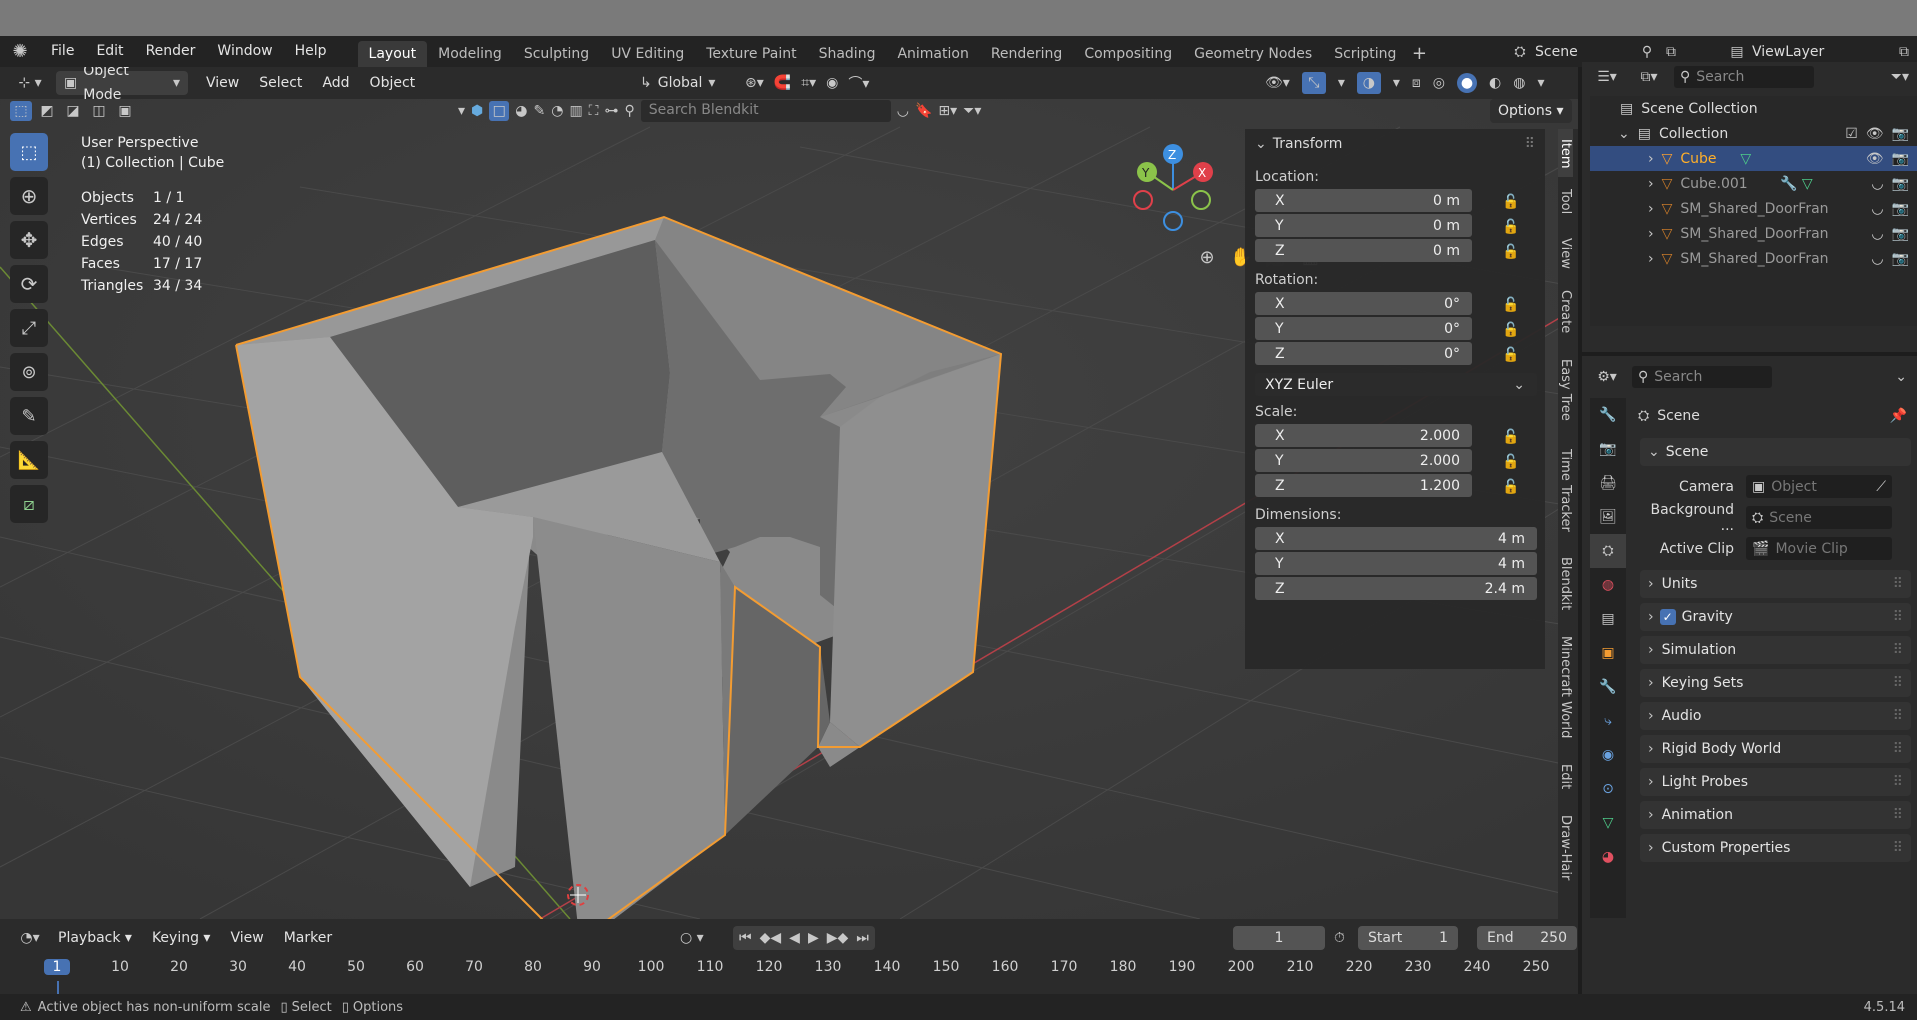 The height and width of the screenshot is (1020, 1917). What do you see at coordinates (765, 111) in the screenshot?
I see `blendkit-search-input: Search Blendkit` at bounding box center [765, 111].